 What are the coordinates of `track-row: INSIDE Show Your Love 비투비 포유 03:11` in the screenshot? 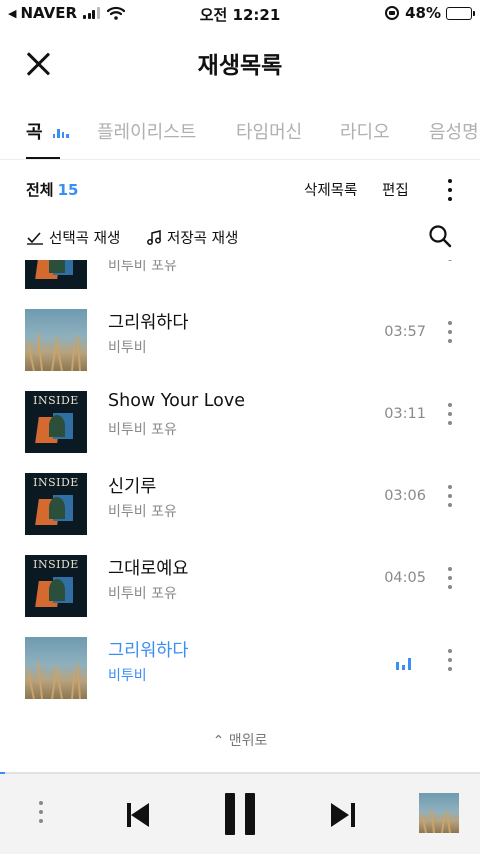 It's located at (240, 423).